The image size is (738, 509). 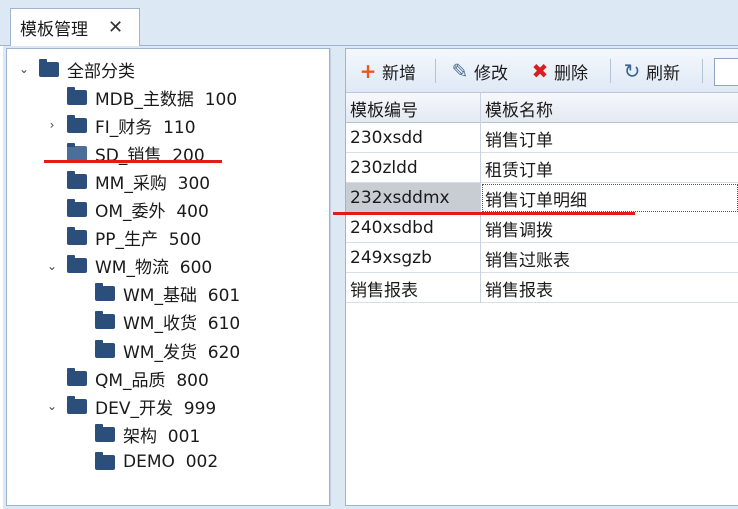 I want to click on tree-node-label: OM_委外 400, so click(x=152, y=212).